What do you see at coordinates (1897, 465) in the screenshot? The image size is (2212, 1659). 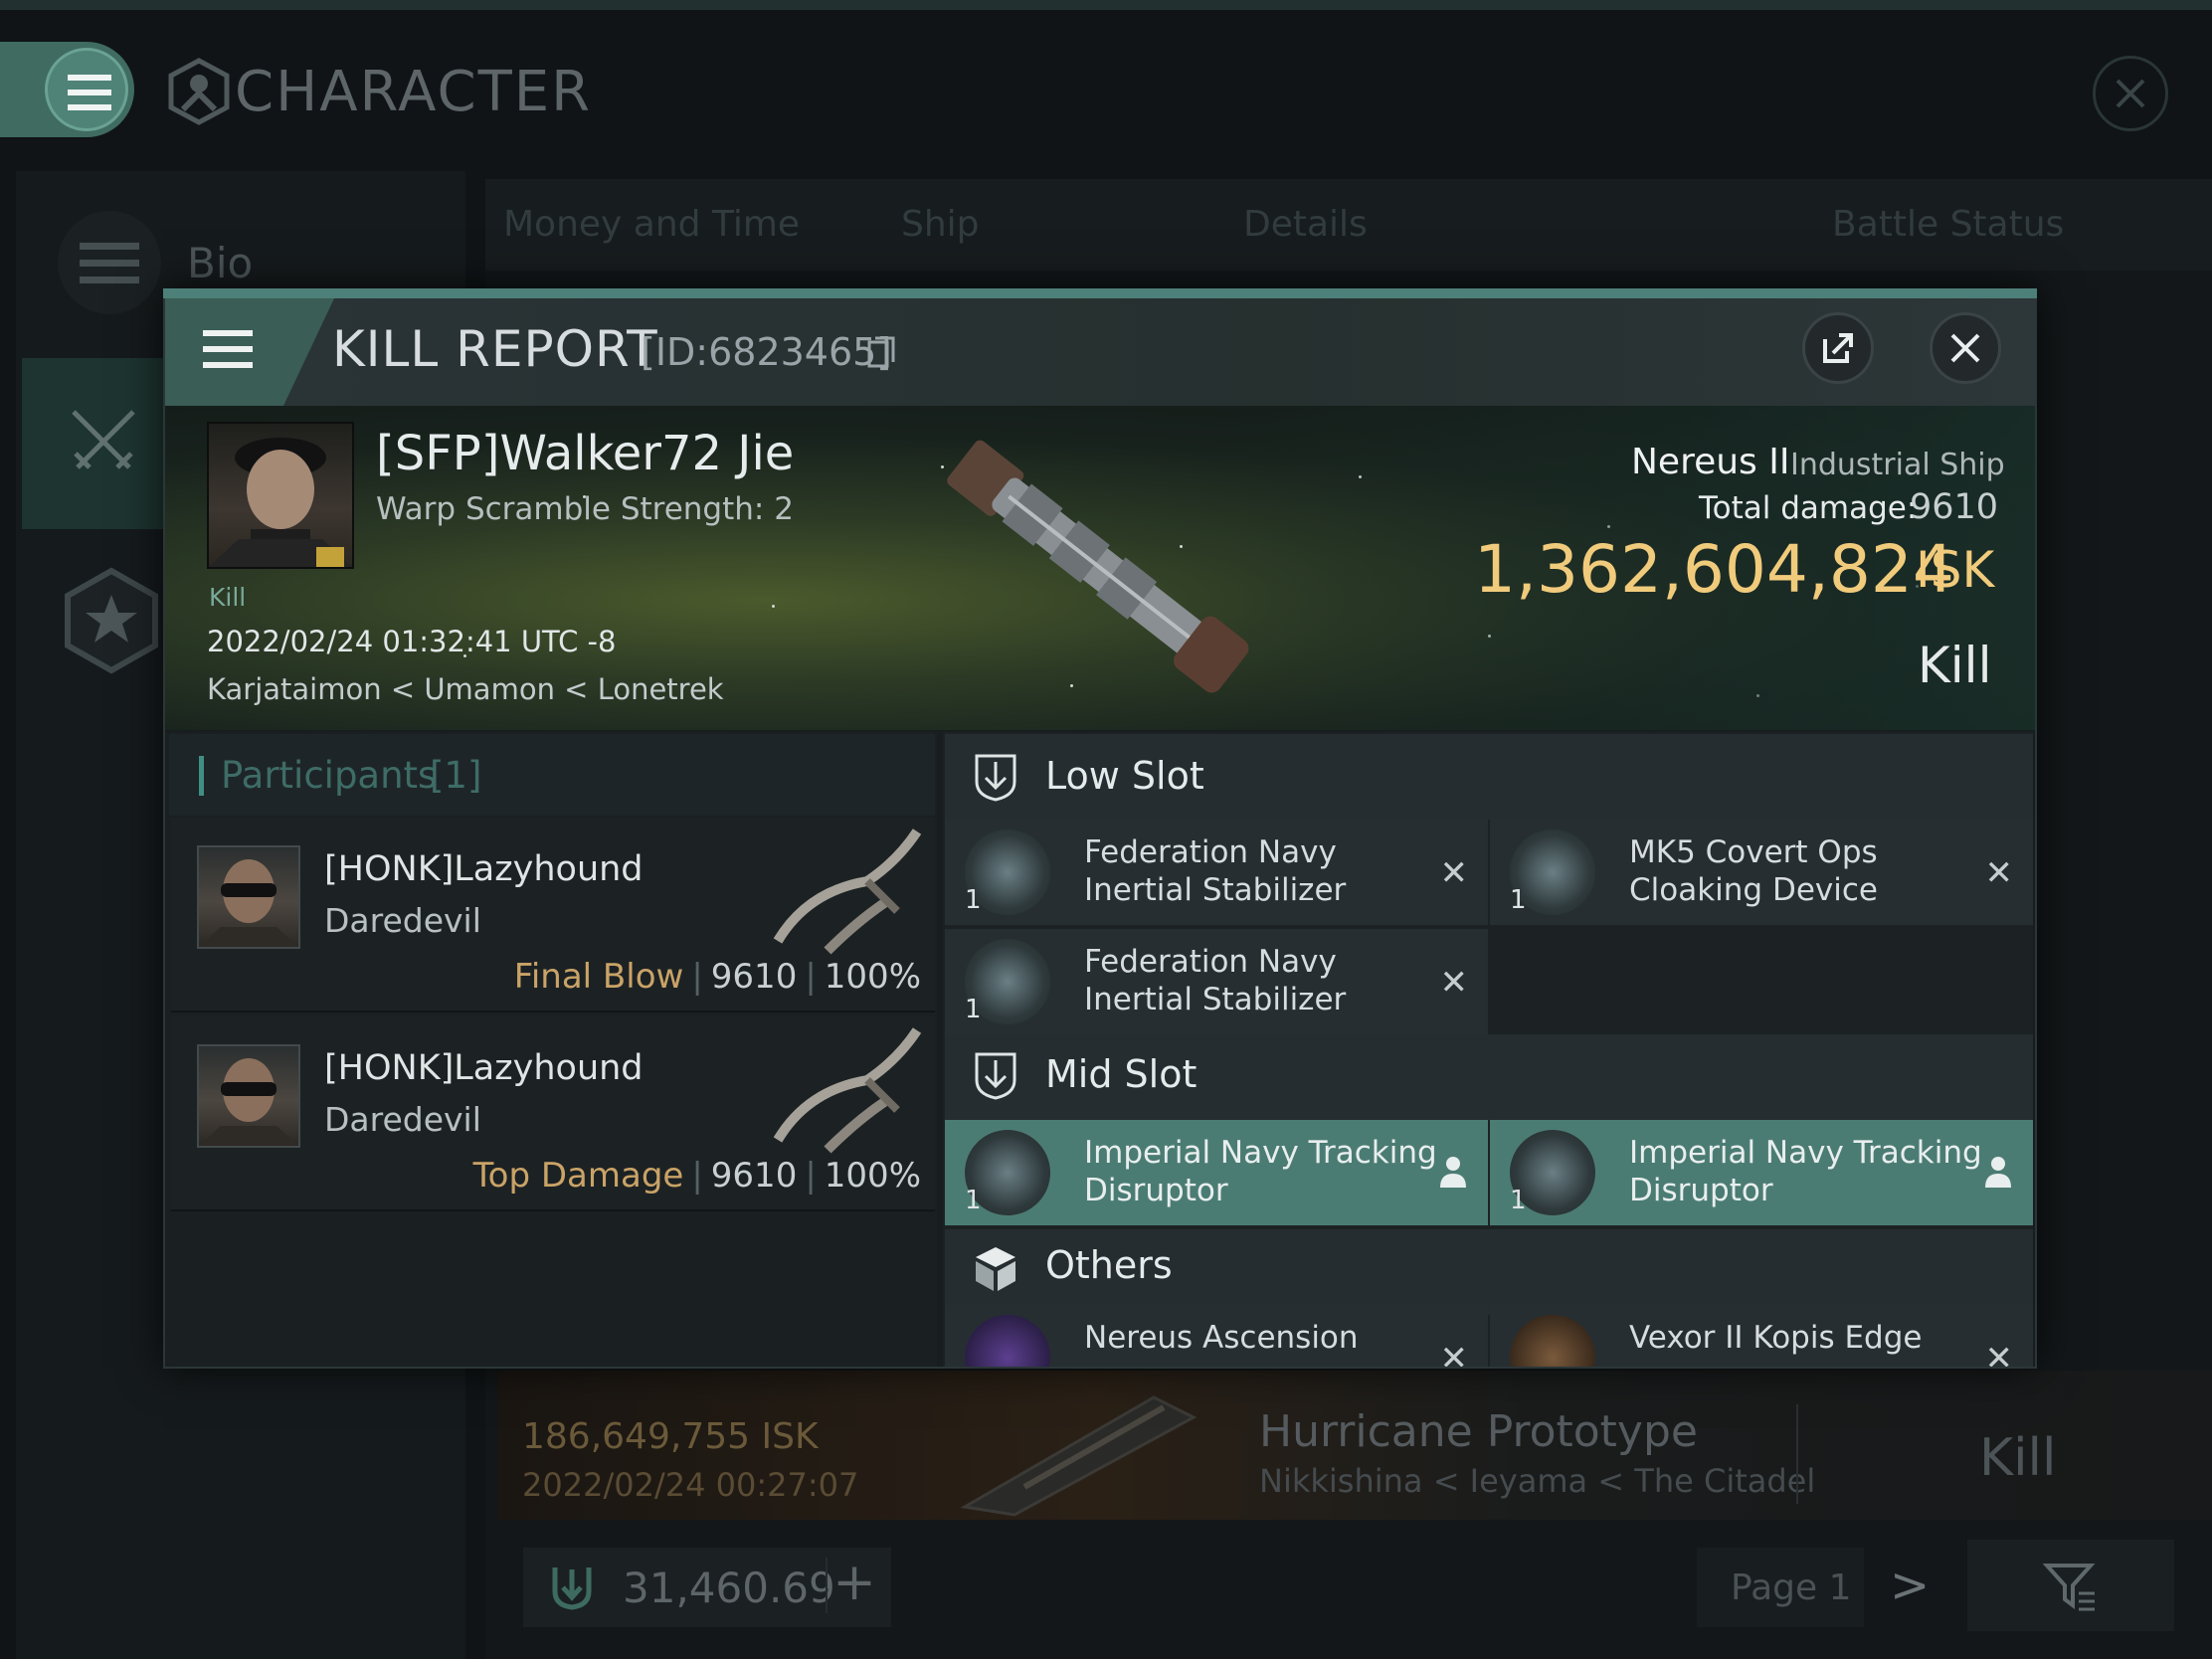 I see `ship-type: Industrial Ship` at bounding box center [1897, 465].